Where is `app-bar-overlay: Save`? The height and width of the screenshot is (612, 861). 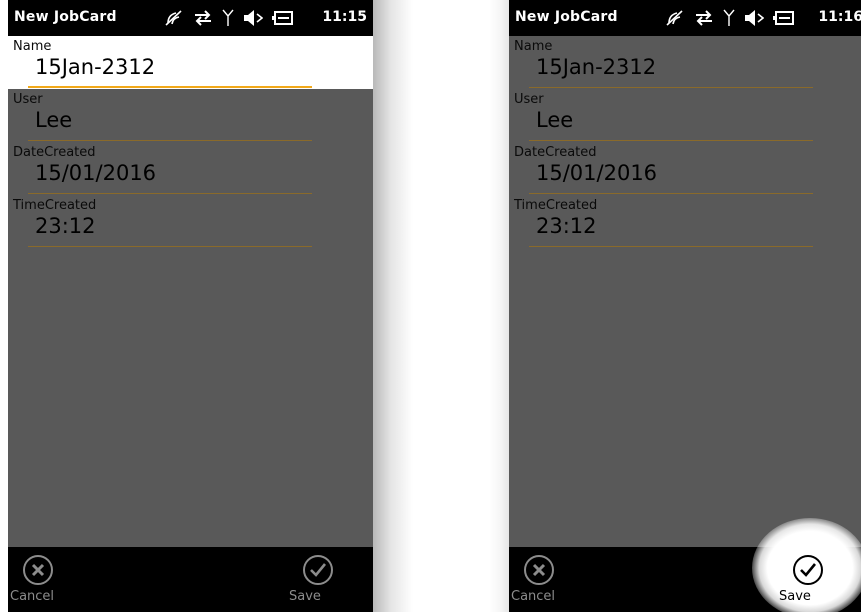 app-bar-overlay: Save is located at coordinates (685, 579).